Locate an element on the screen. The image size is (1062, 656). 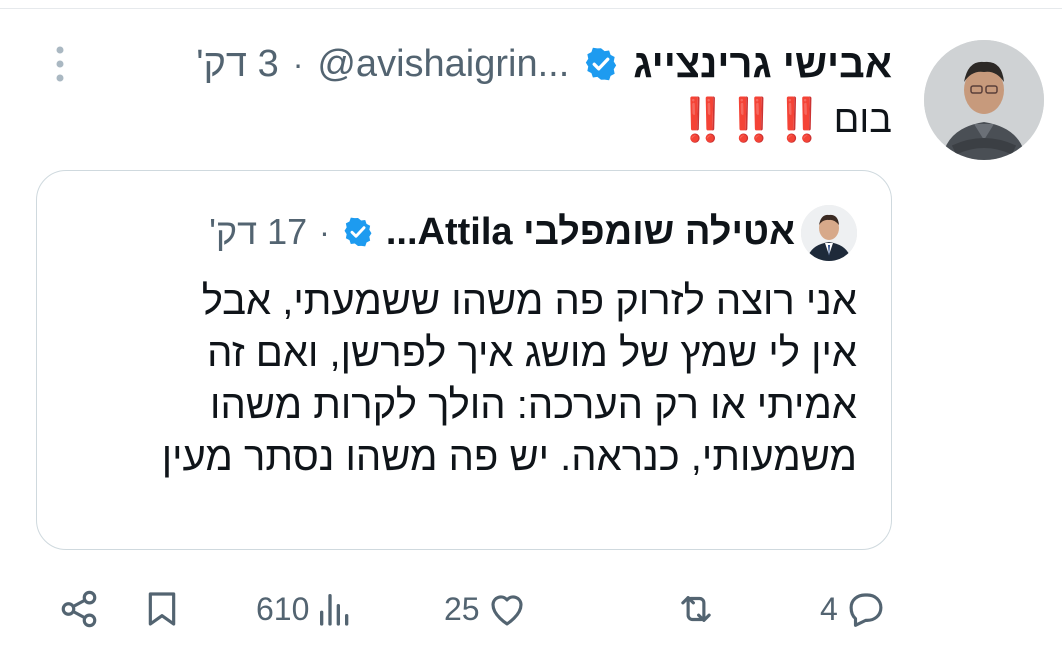
likes-count: 25 is located at coordinates (462, 608).